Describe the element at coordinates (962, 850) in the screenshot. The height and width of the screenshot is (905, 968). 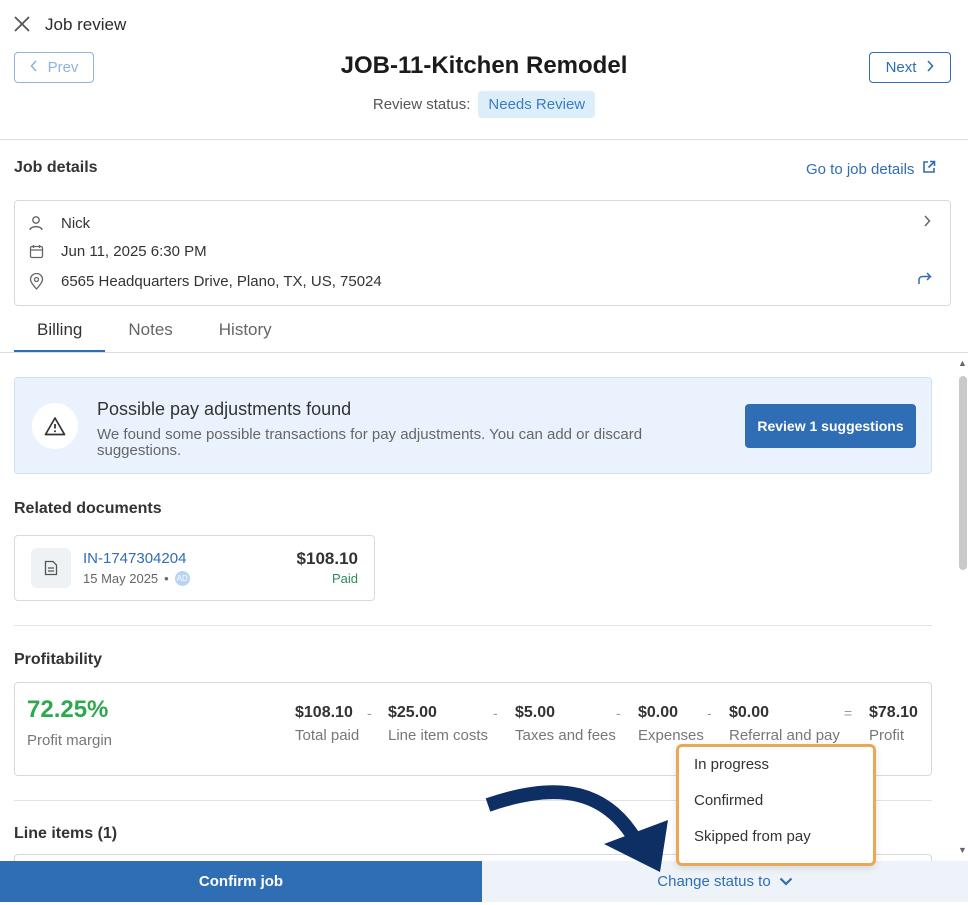
I see `scroll-down-icon: ▼` at that location.